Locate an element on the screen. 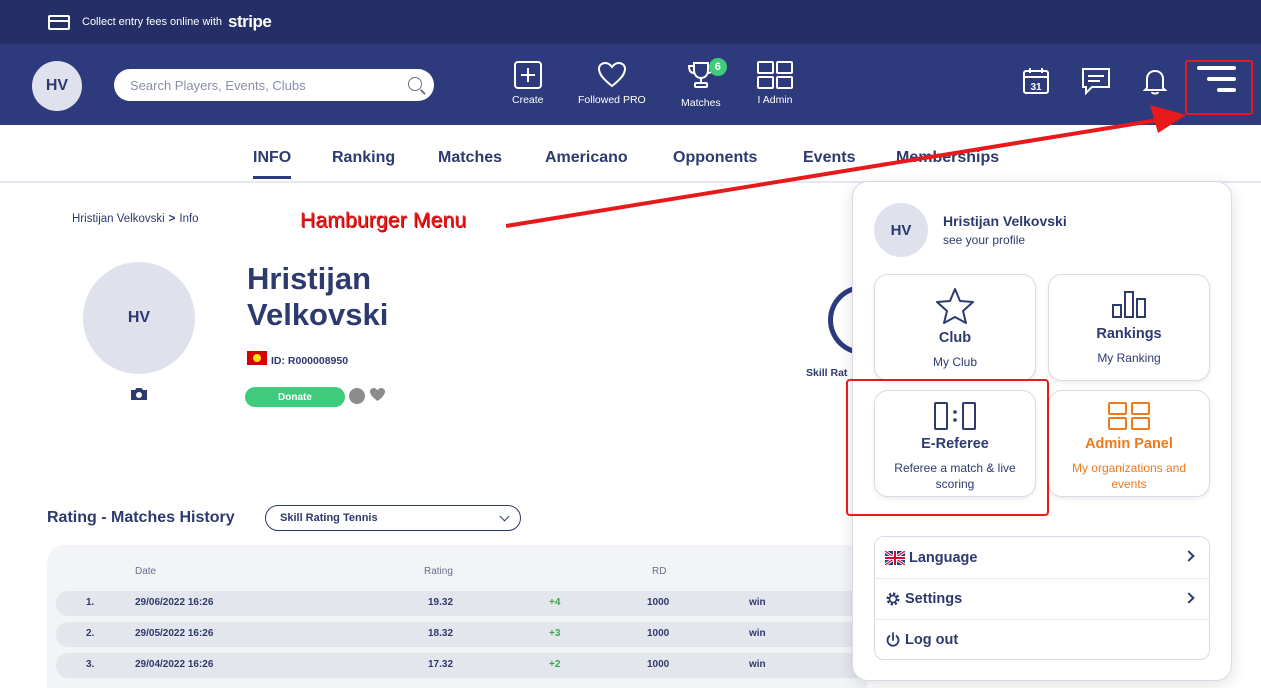 Image resolution: width=1261 pixels, height=688 pixels. tab-matches: Matches is located at coordinates (470, 158).